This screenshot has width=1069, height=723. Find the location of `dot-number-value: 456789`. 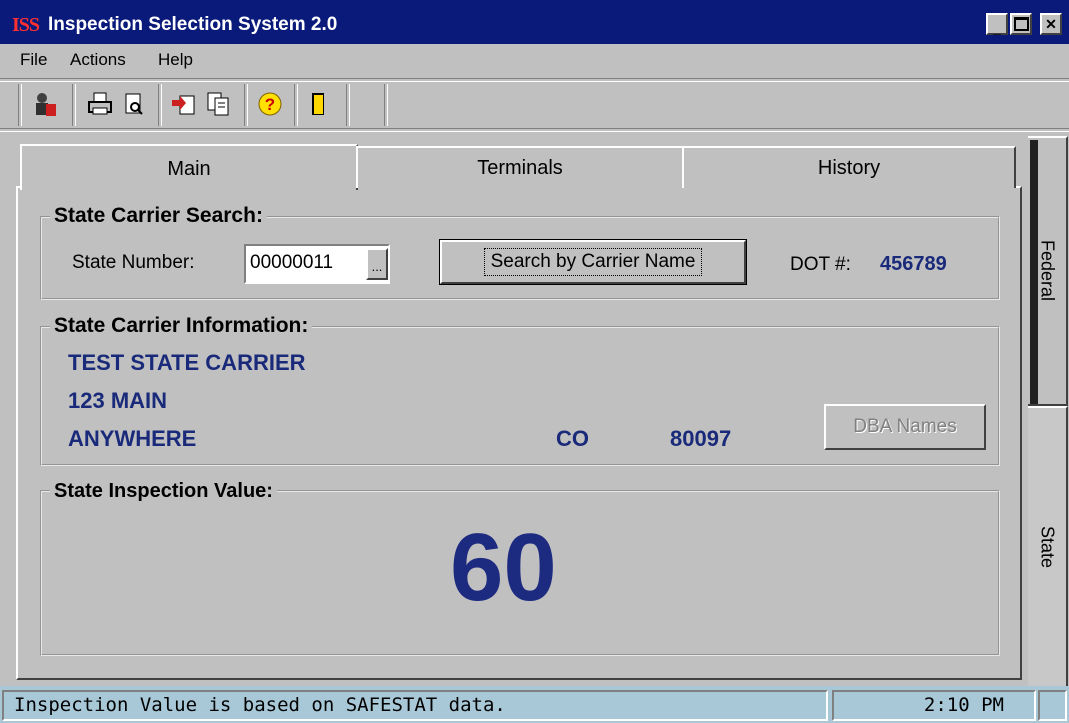

dot-number-value: 456789 is located at coordinates (913, 264).